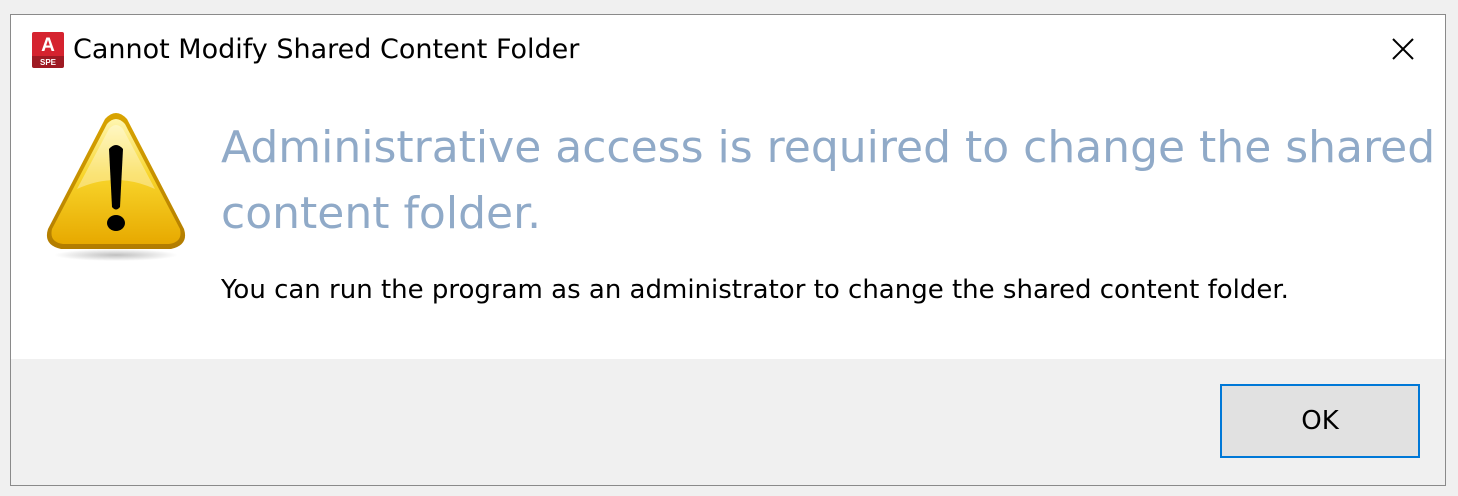  Describe the element at coordinates (116, 187) in the screenshot. I see `warning-icon` at that location.